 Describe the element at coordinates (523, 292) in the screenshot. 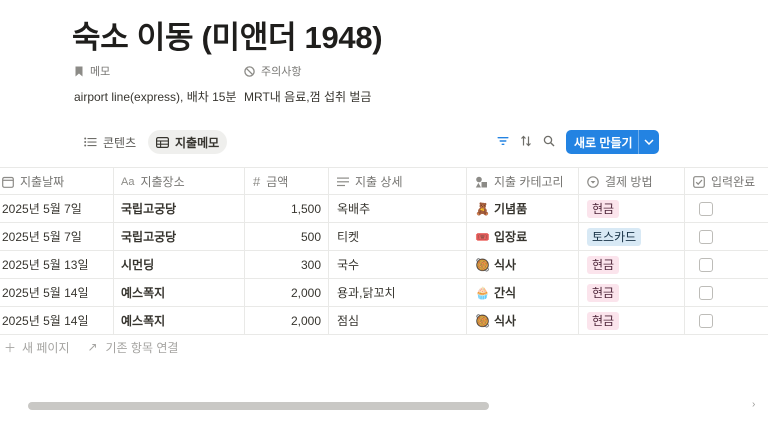

I see `cell-category: 🧁 간식` at that location.